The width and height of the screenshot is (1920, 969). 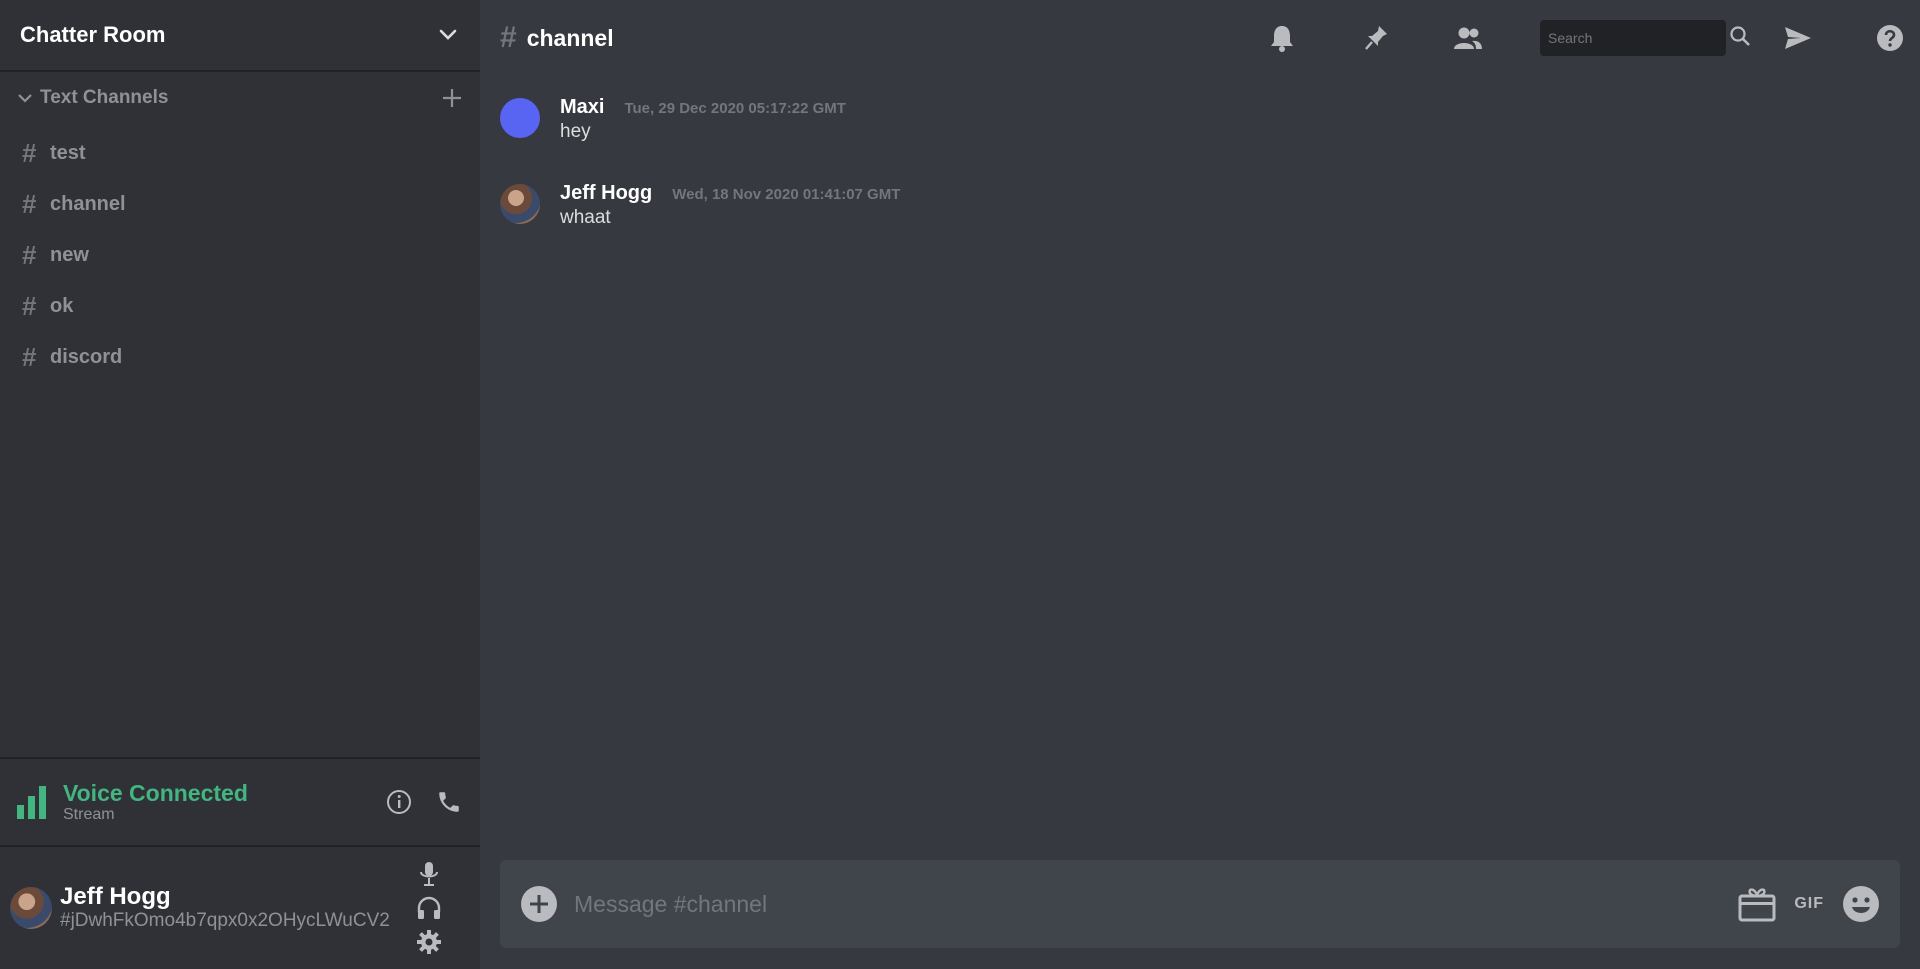 I want to click on pin-icon, so click(x=1376, y=38).